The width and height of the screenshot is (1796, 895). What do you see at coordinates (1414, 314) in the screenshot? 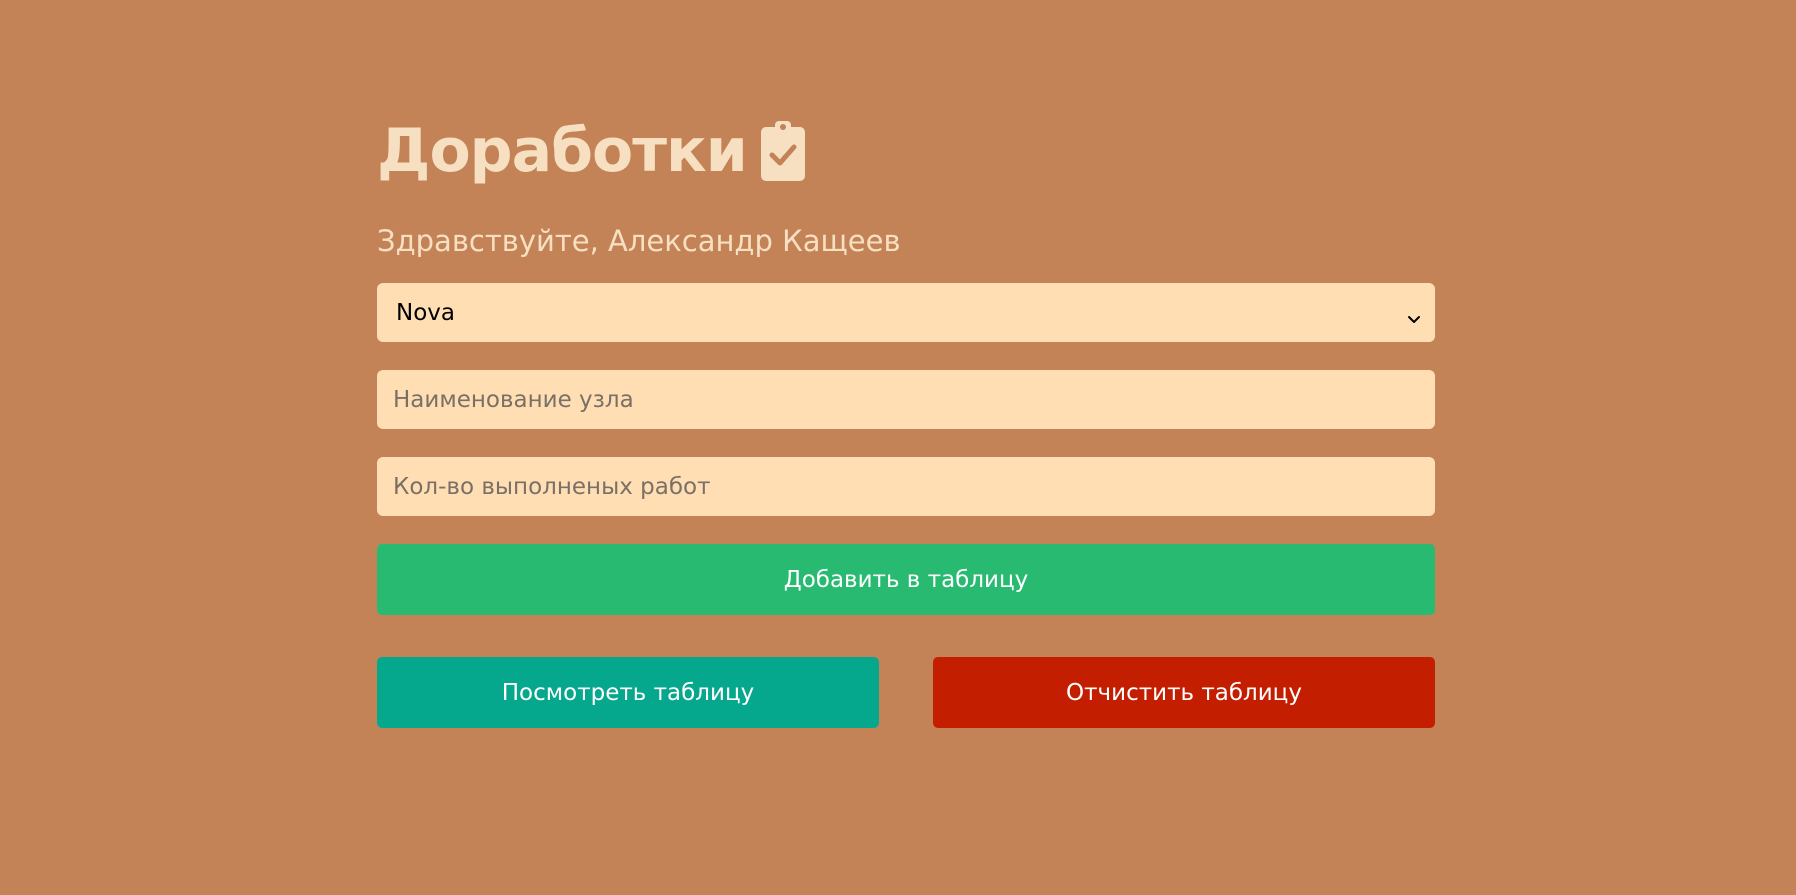
I see `chevron-down-icon` at bounding box center [1414, 314].